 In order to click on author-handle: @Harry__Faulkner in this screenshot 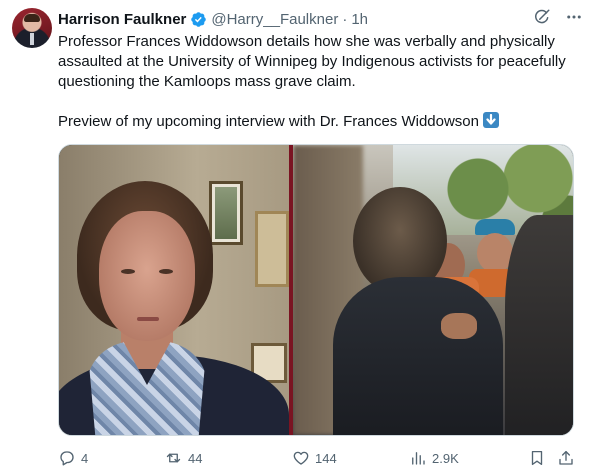, I will do `click(274, 19)`.